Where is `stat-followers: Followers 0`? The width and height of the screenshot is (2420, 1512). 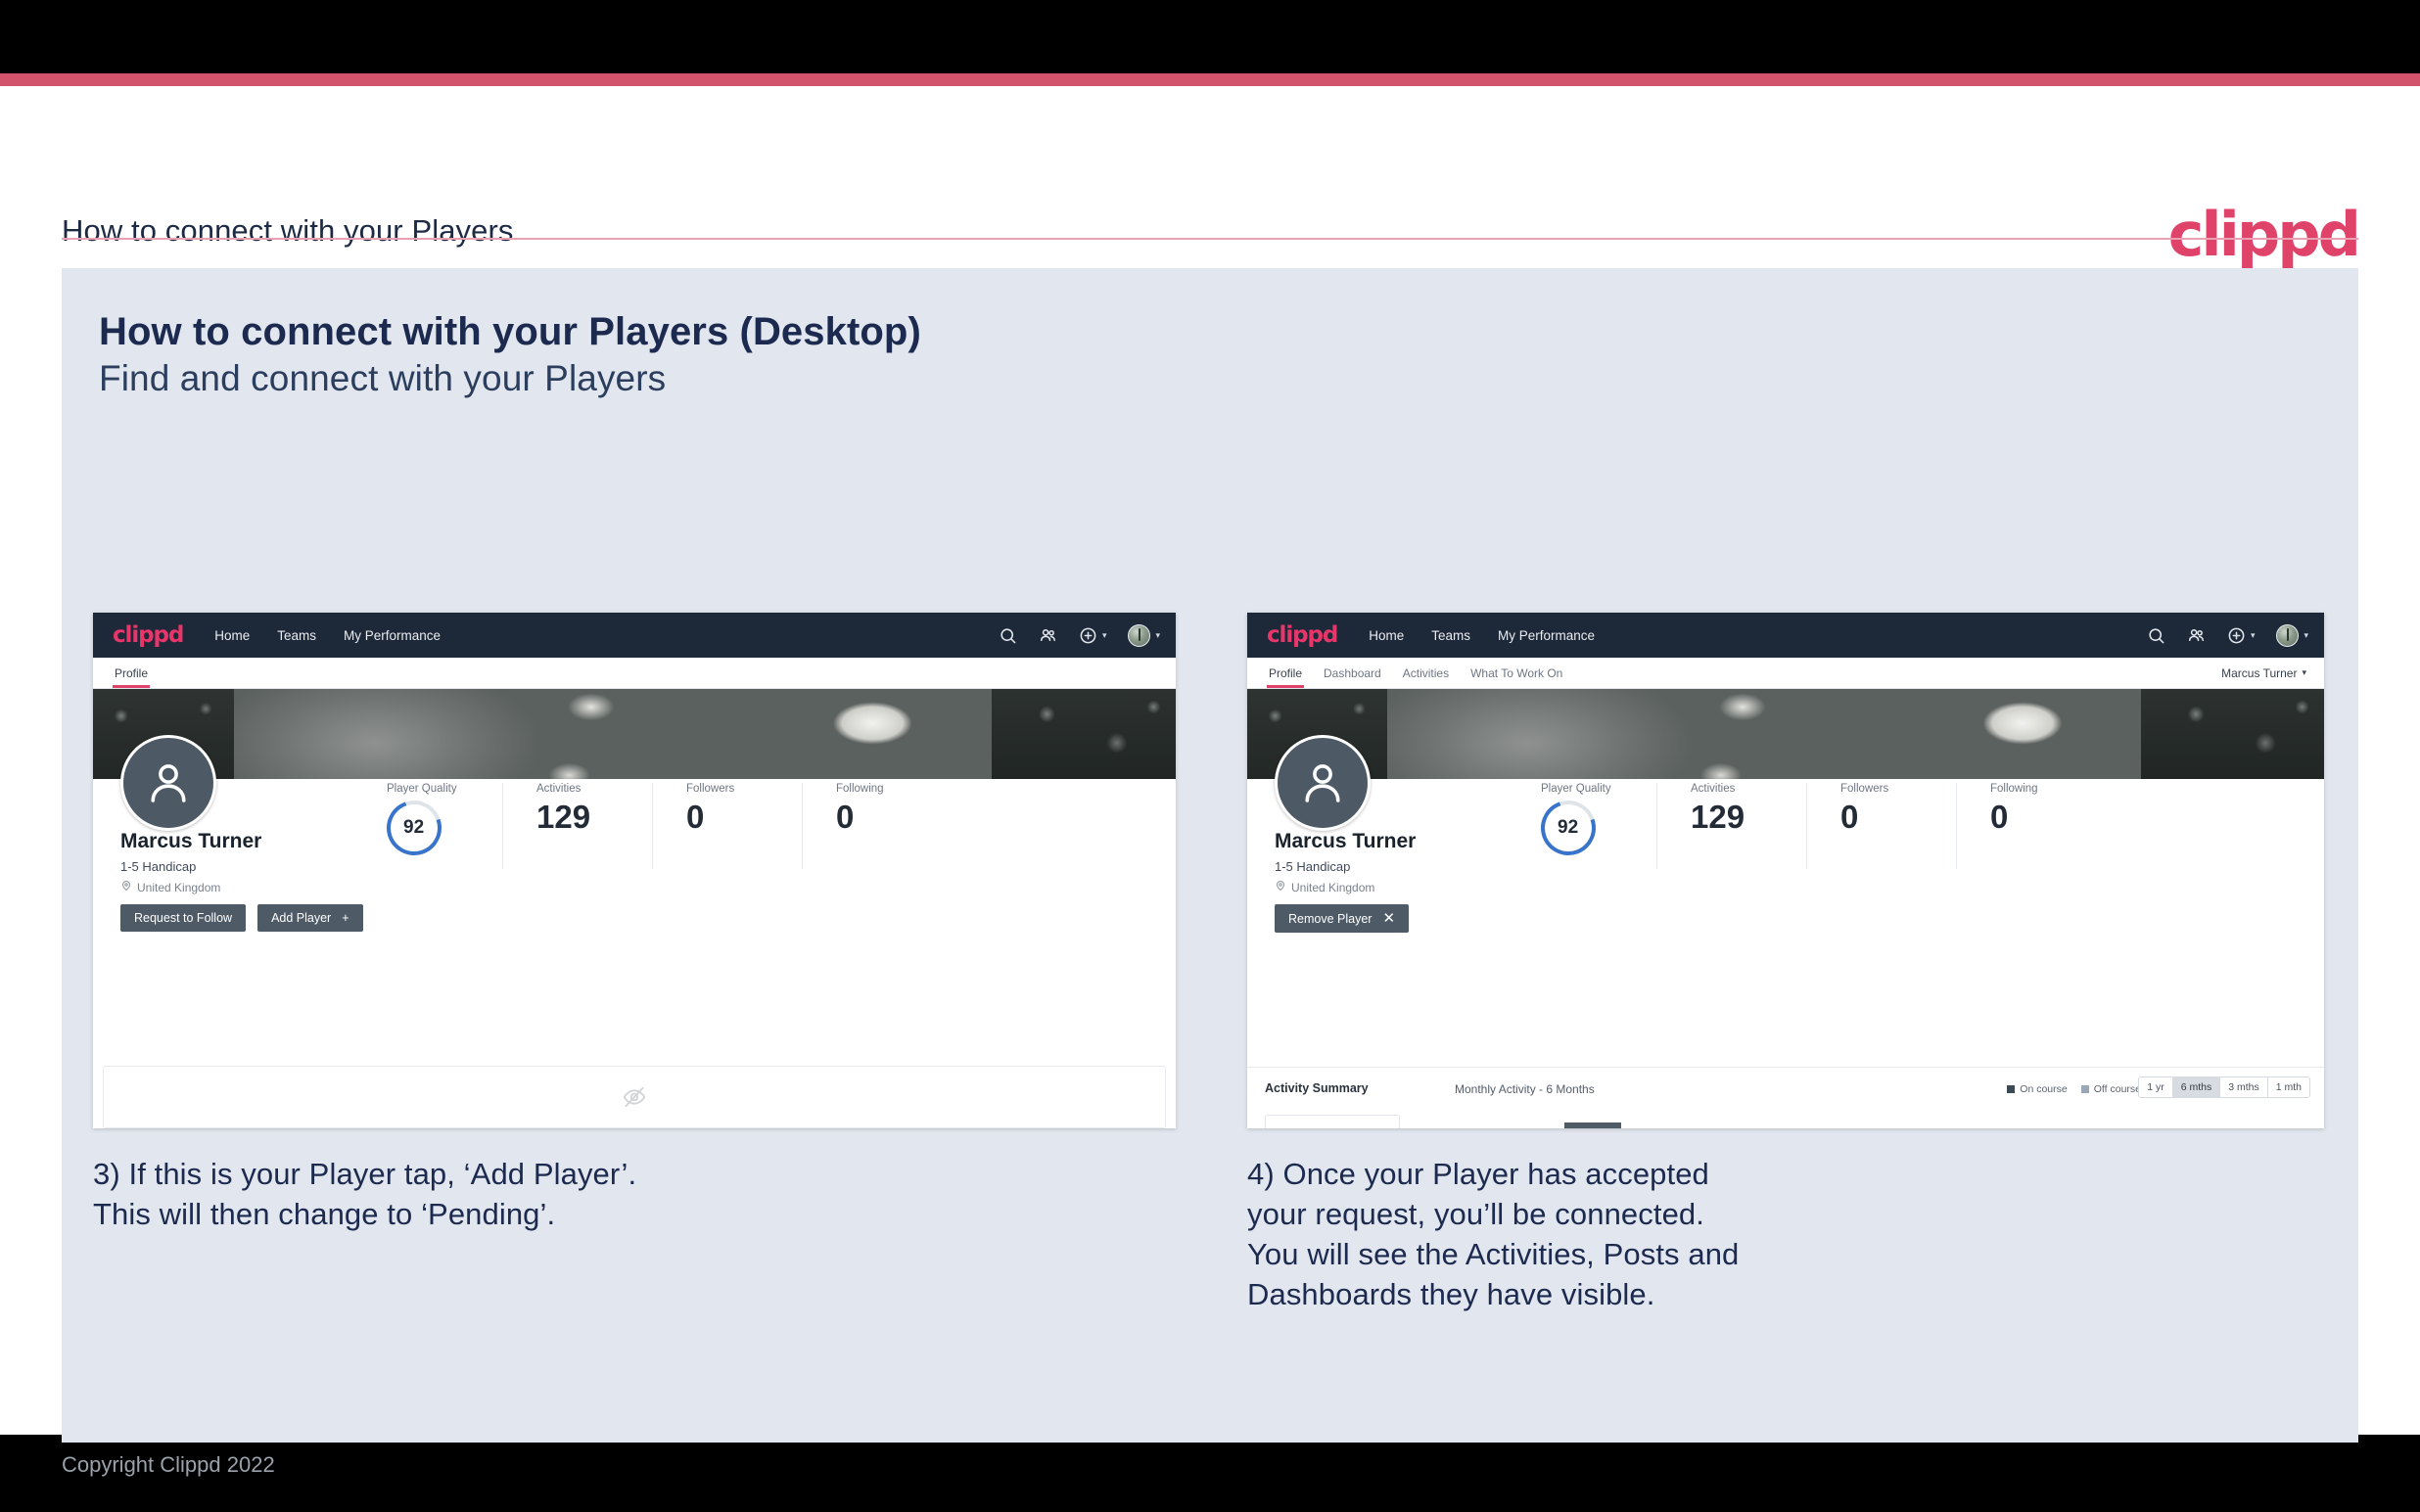
stat-followers: Followers 0 is located at coordinates (727, 826).